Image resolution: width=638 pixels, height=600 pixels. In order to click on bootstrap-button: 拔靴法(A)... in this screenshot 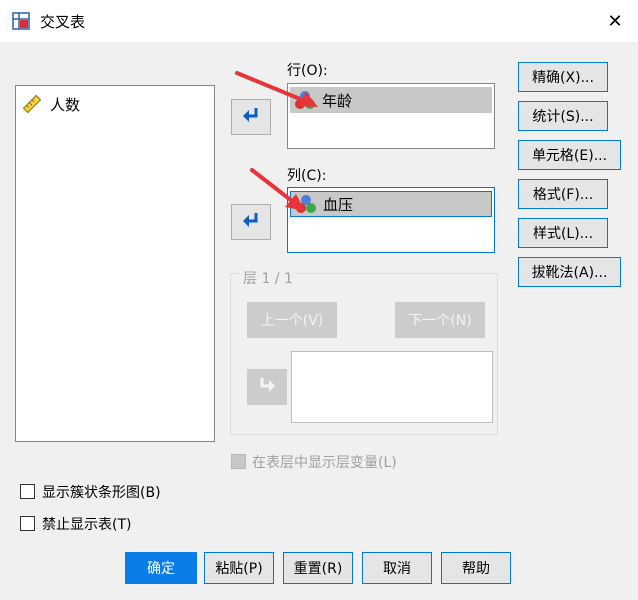, I will do `click(569, 272)`.